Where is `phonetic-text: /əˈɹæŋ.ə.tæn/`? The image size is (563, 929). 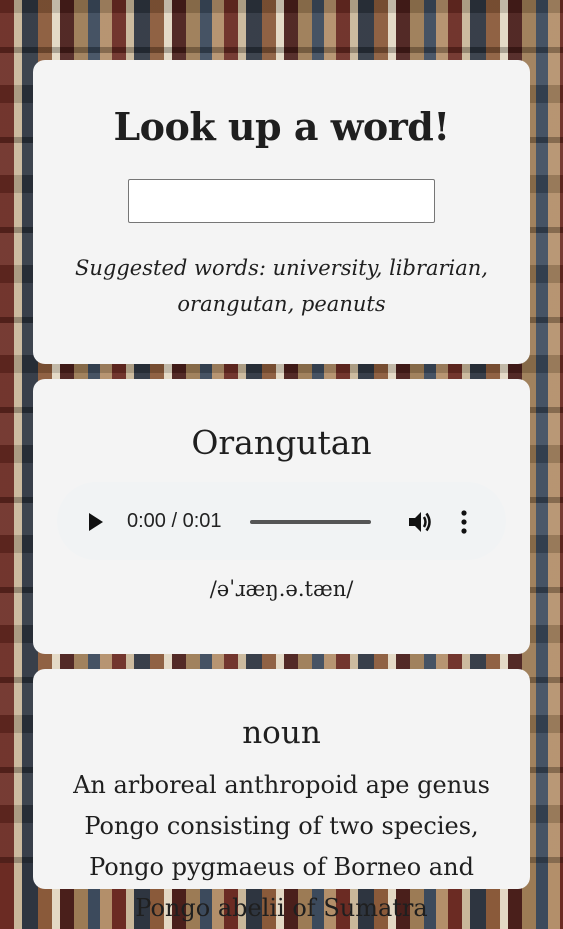 phonetic-text: /əˈɹæŋ.ə.tæn/ is located at coordinates (281, 589).